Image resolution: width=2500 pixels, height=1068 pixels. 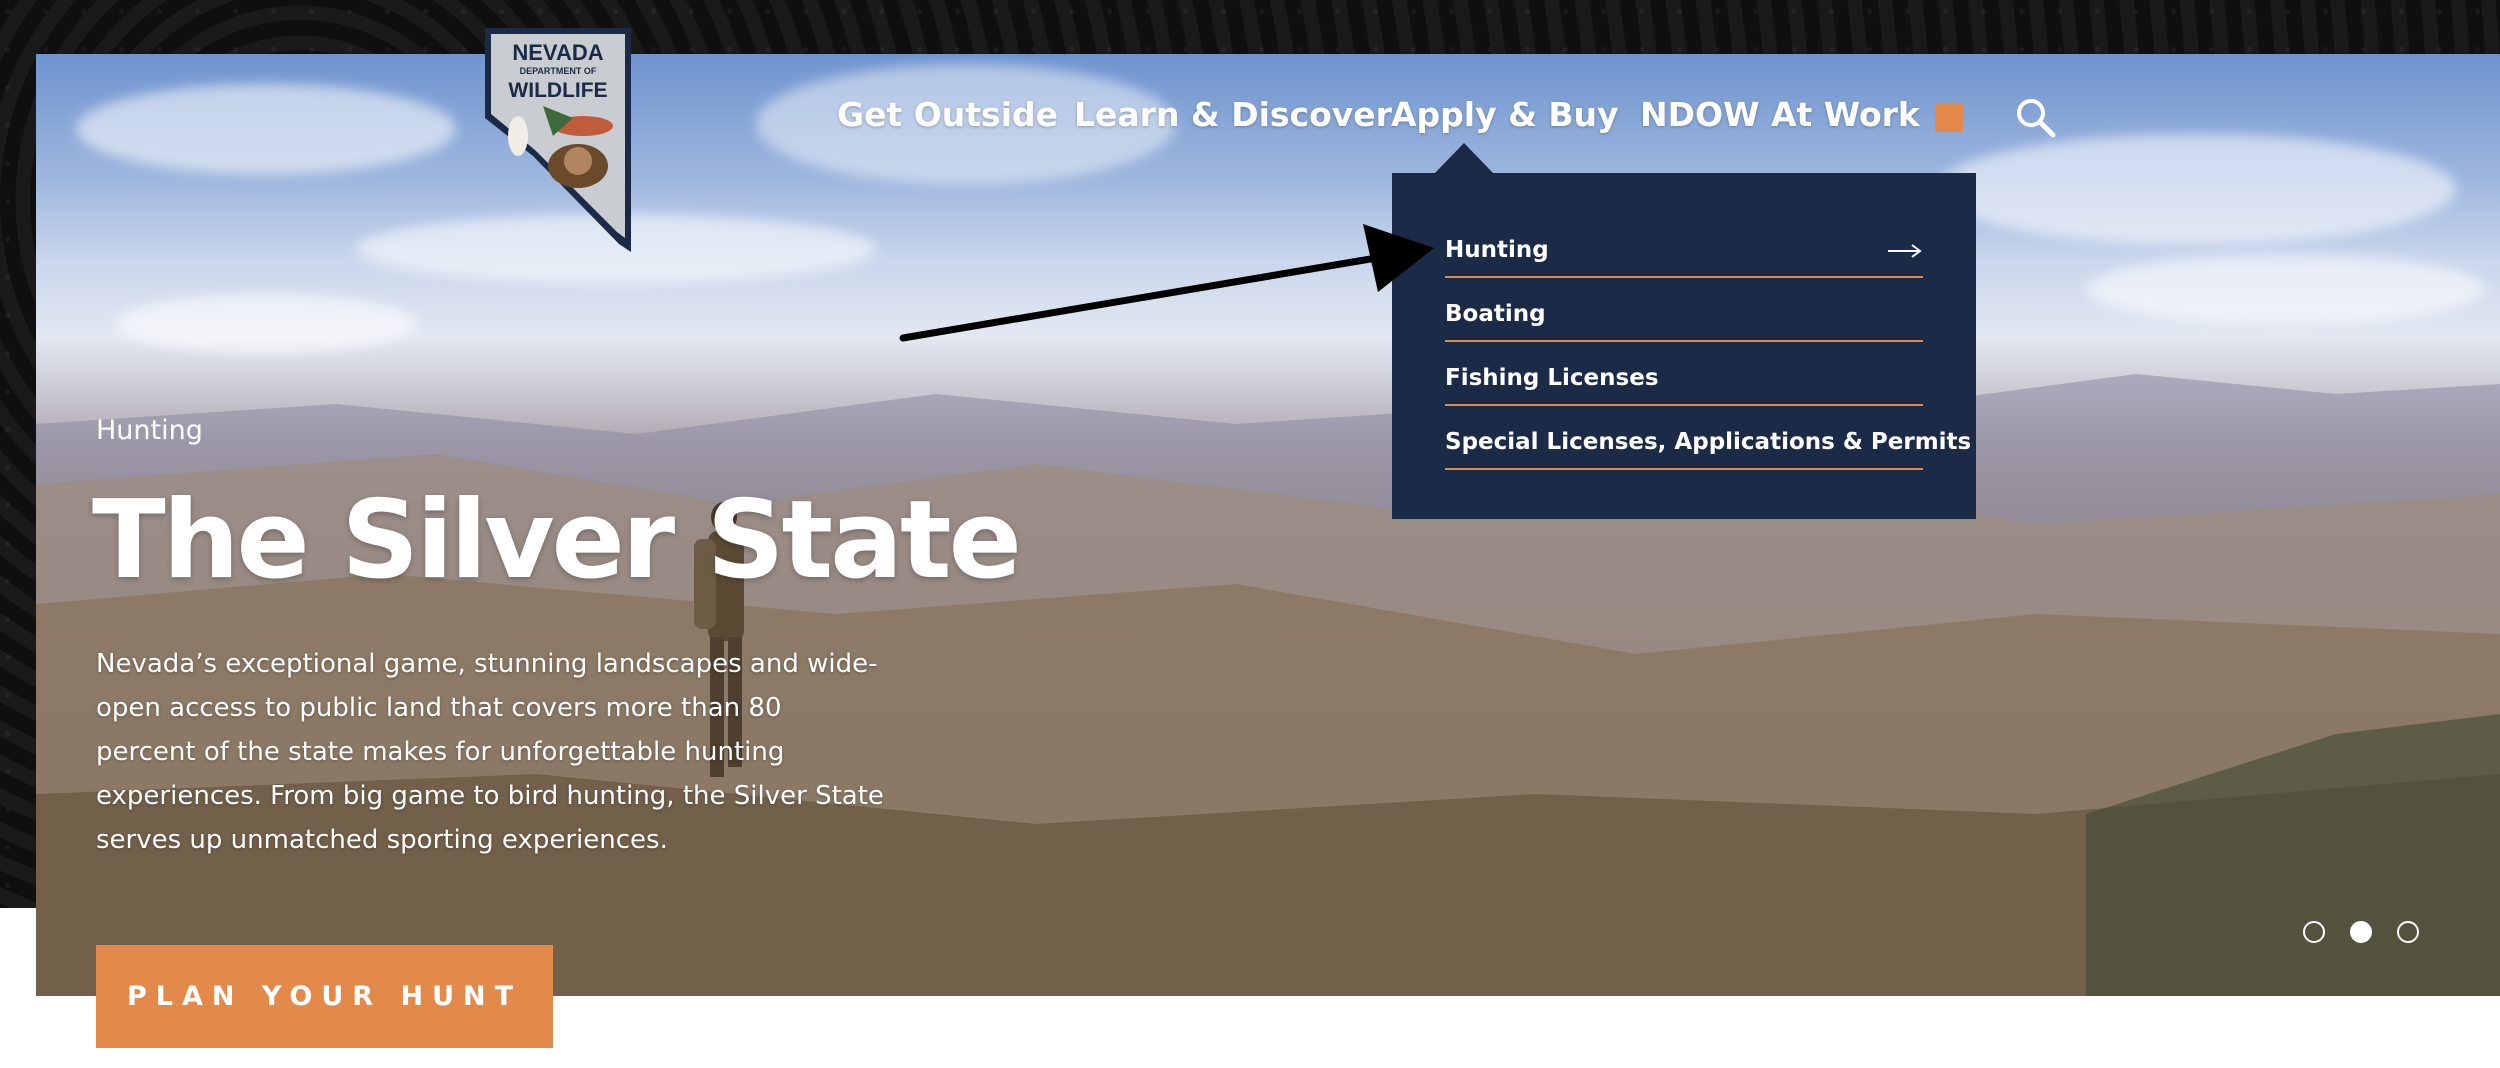 What do you see at coordinates (1684, 255) in the screenshot?
I see `dropdown-item-hunting: Hunting` at bounding box center [1684, 255].